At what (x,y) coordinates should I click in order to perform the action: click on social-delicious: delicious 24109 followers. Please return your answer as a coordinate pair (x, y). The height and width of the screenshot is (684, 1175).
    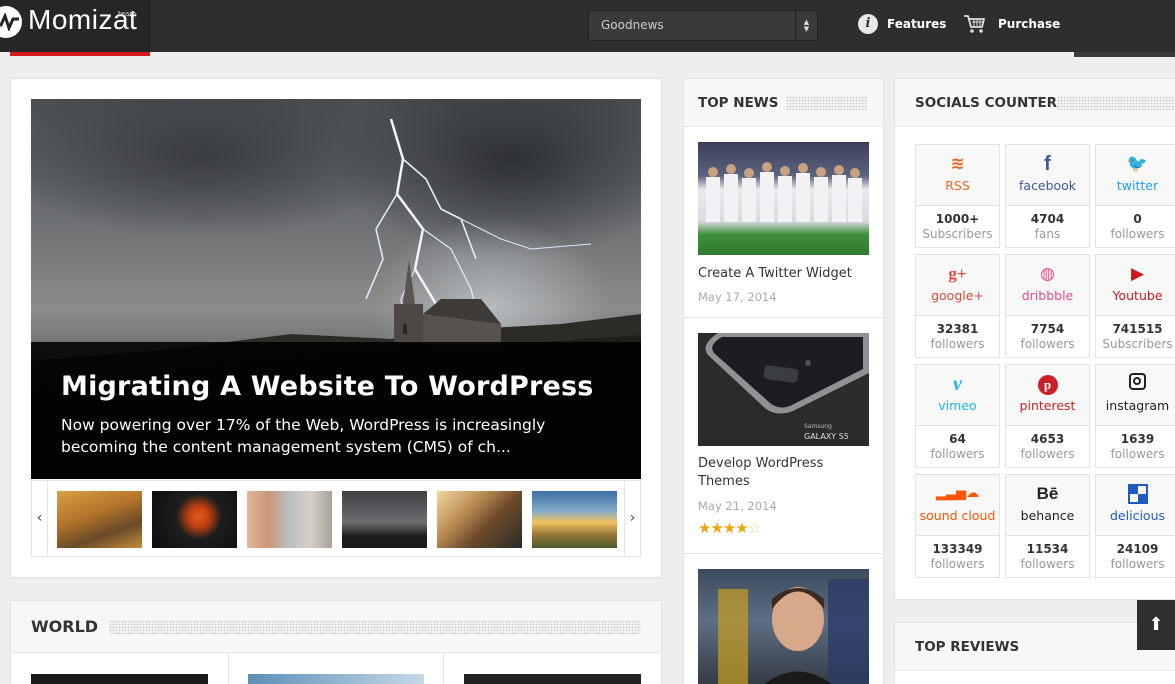
    Looking at the image, I should click on (1135, 526).